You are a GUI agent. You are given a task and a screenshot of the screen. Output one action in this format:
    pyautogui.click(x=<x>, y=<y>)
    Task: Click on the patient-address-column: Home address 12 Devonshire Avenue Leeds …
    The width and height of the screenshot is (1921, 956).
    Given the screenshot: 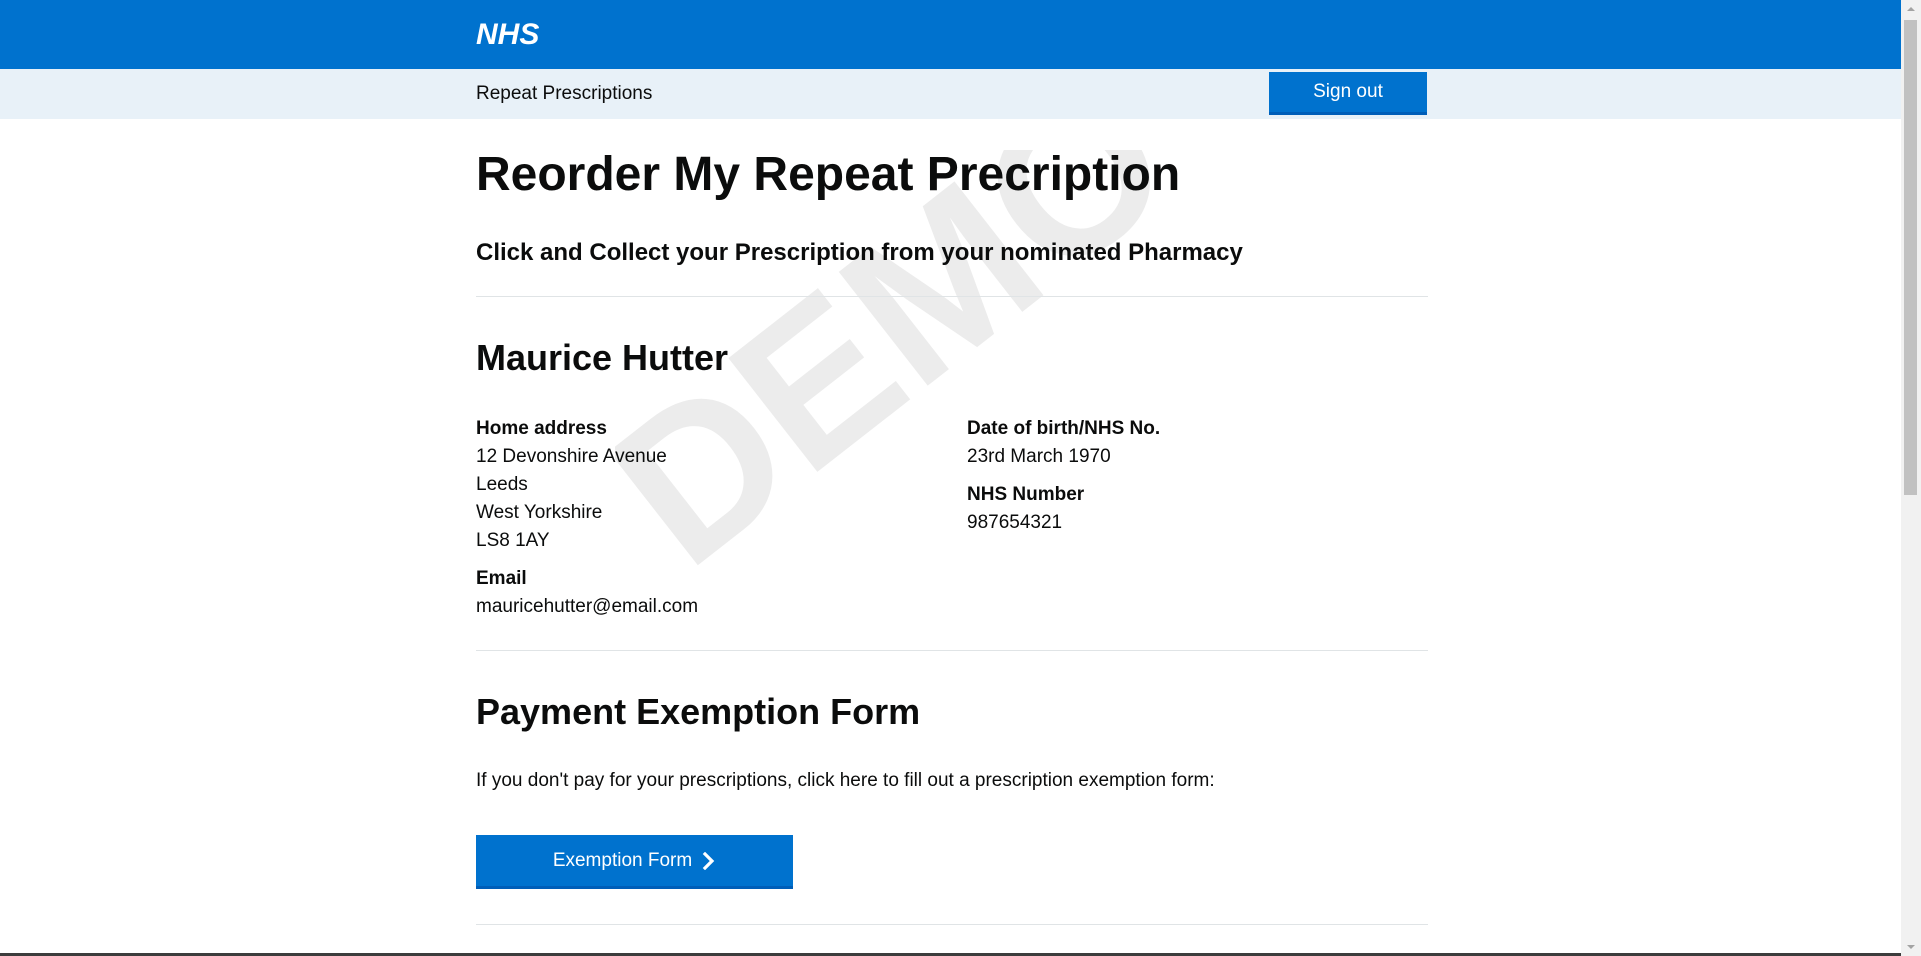 What is the action you would take?
    pyautogui.click(x=716, y=518)
    